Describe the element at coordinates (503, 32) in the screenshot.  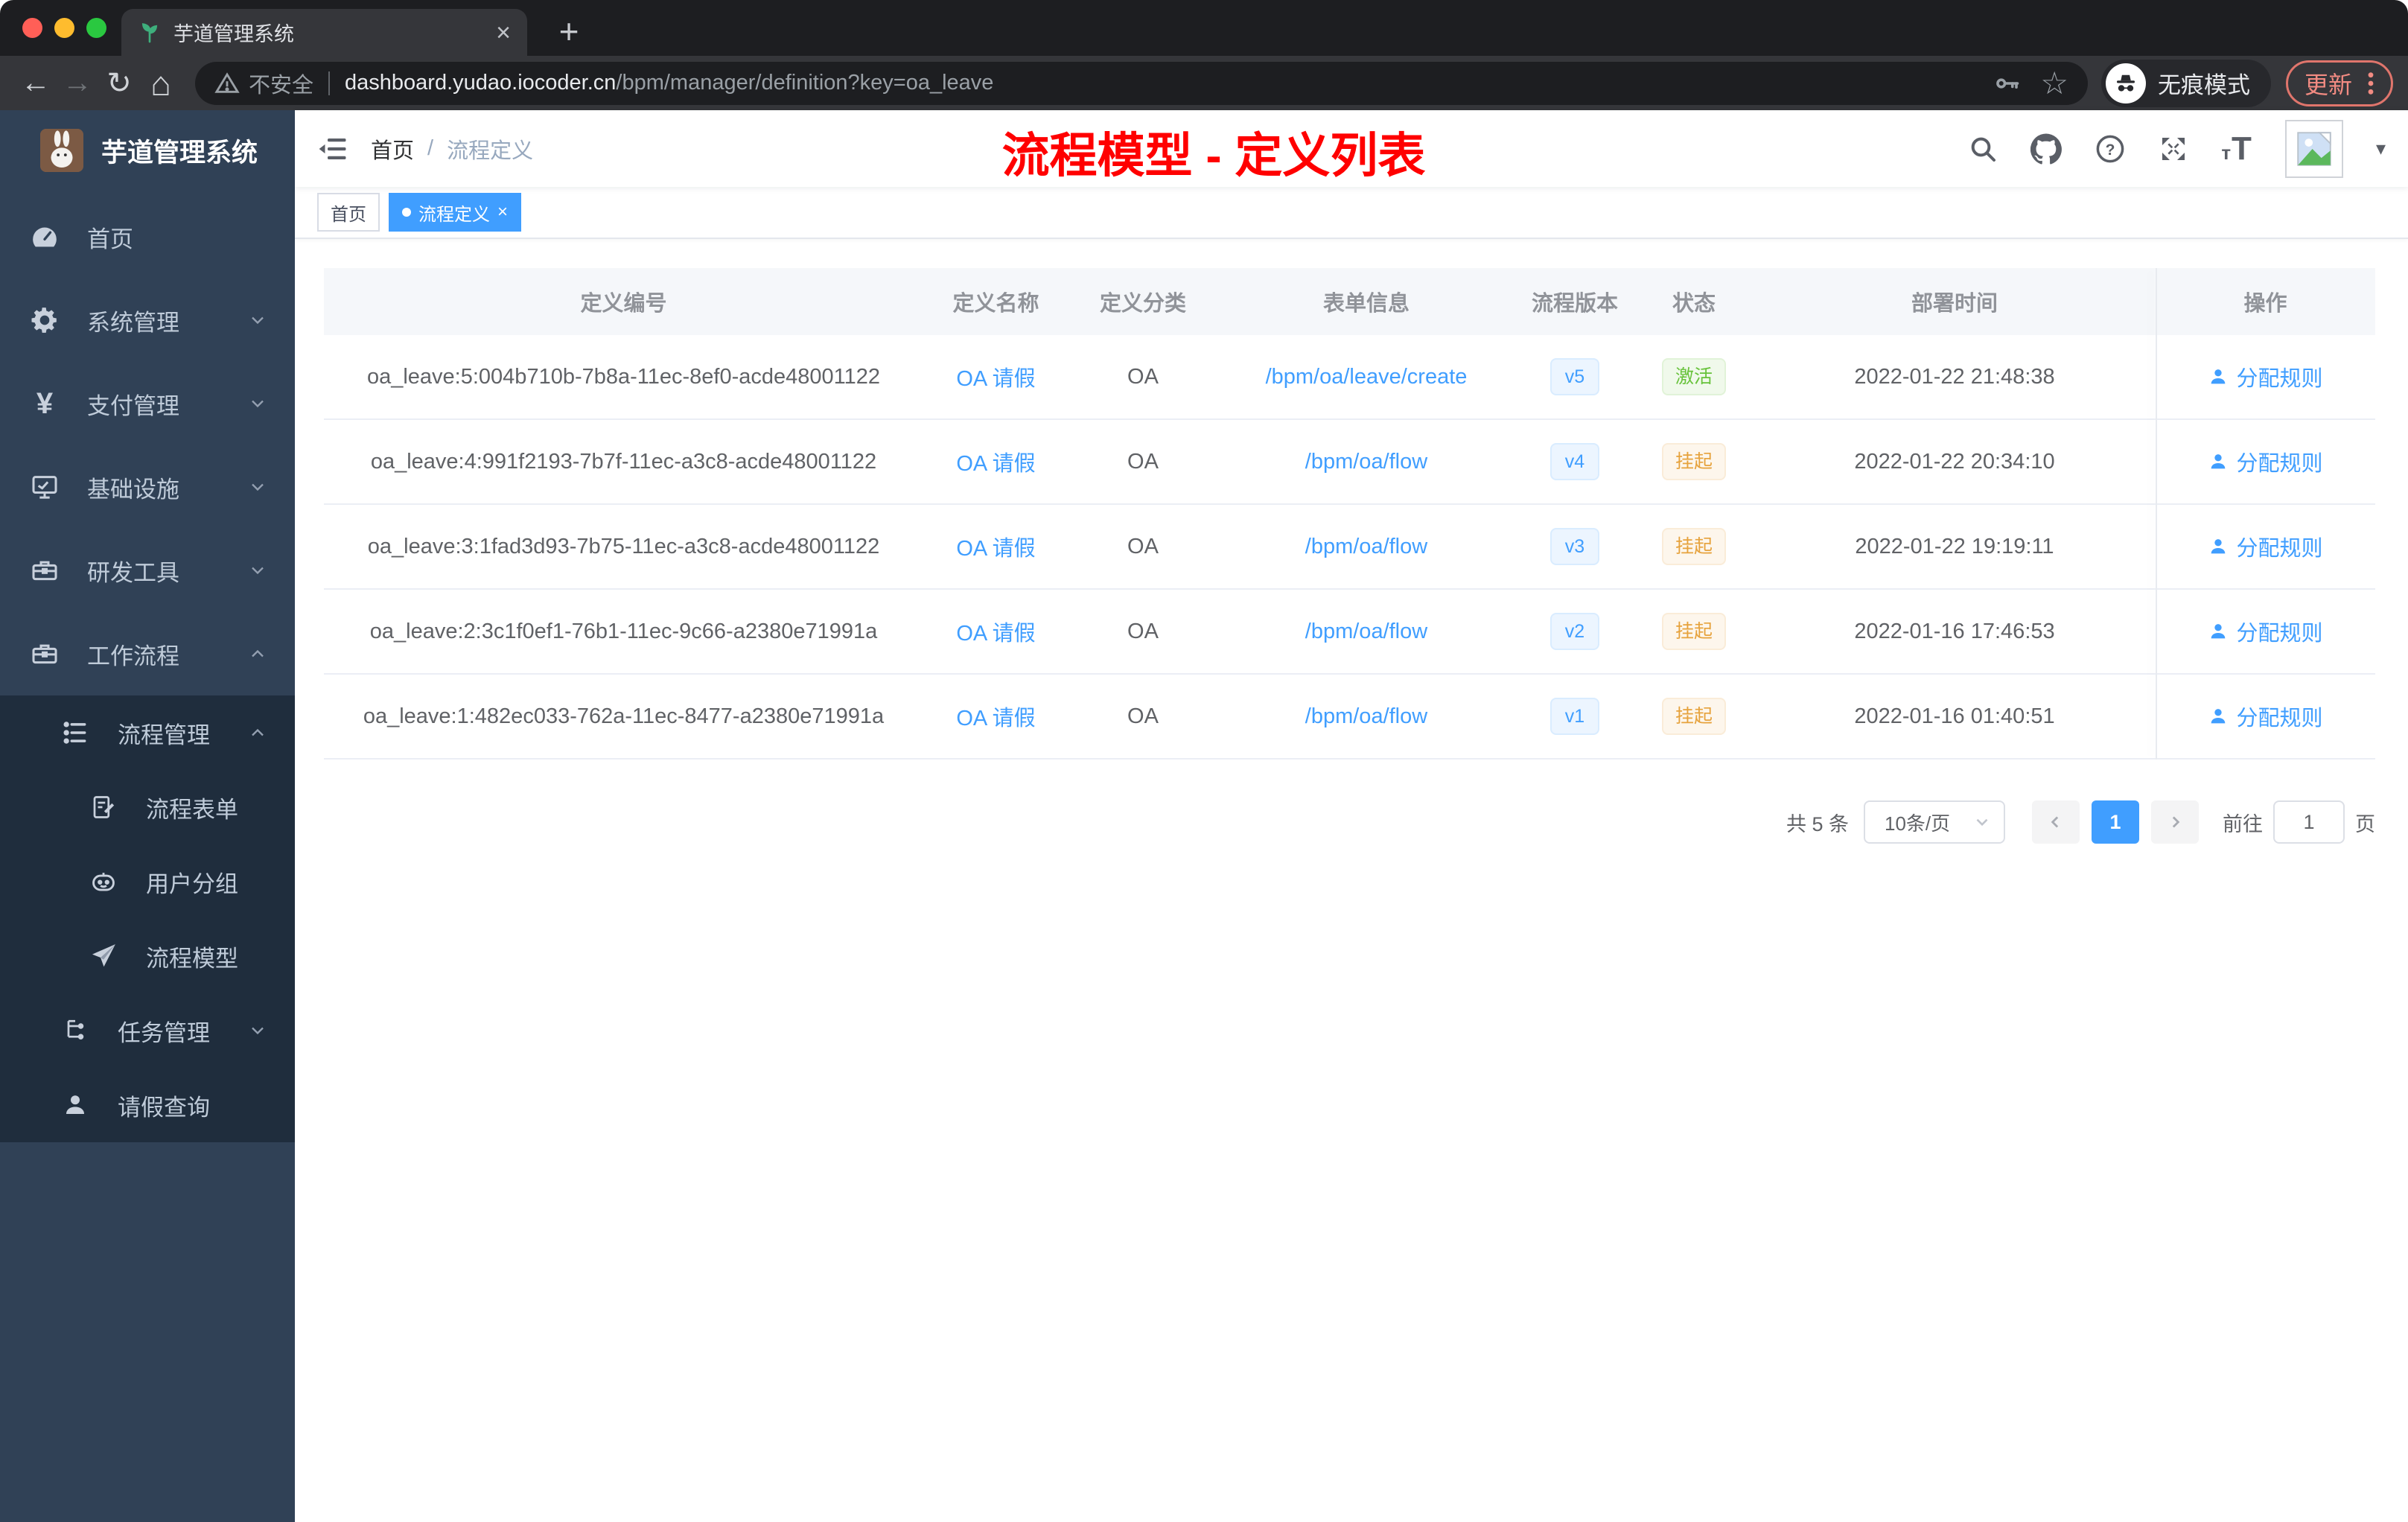
I see `tab-close-icon: ×` at that location.